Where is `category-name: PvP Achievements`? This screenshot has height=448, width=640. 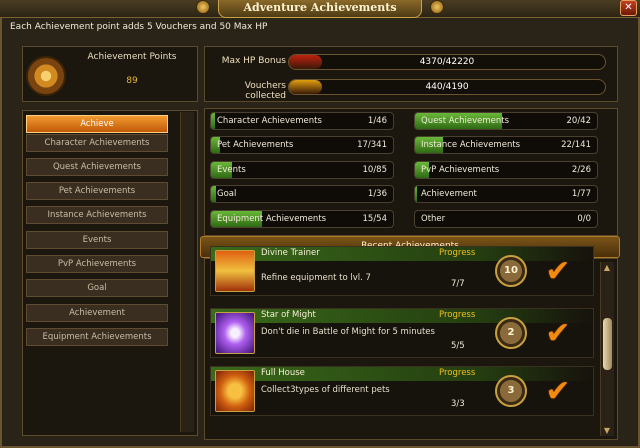
category-name: PvP Achievements is located at coordinates (460, 170).